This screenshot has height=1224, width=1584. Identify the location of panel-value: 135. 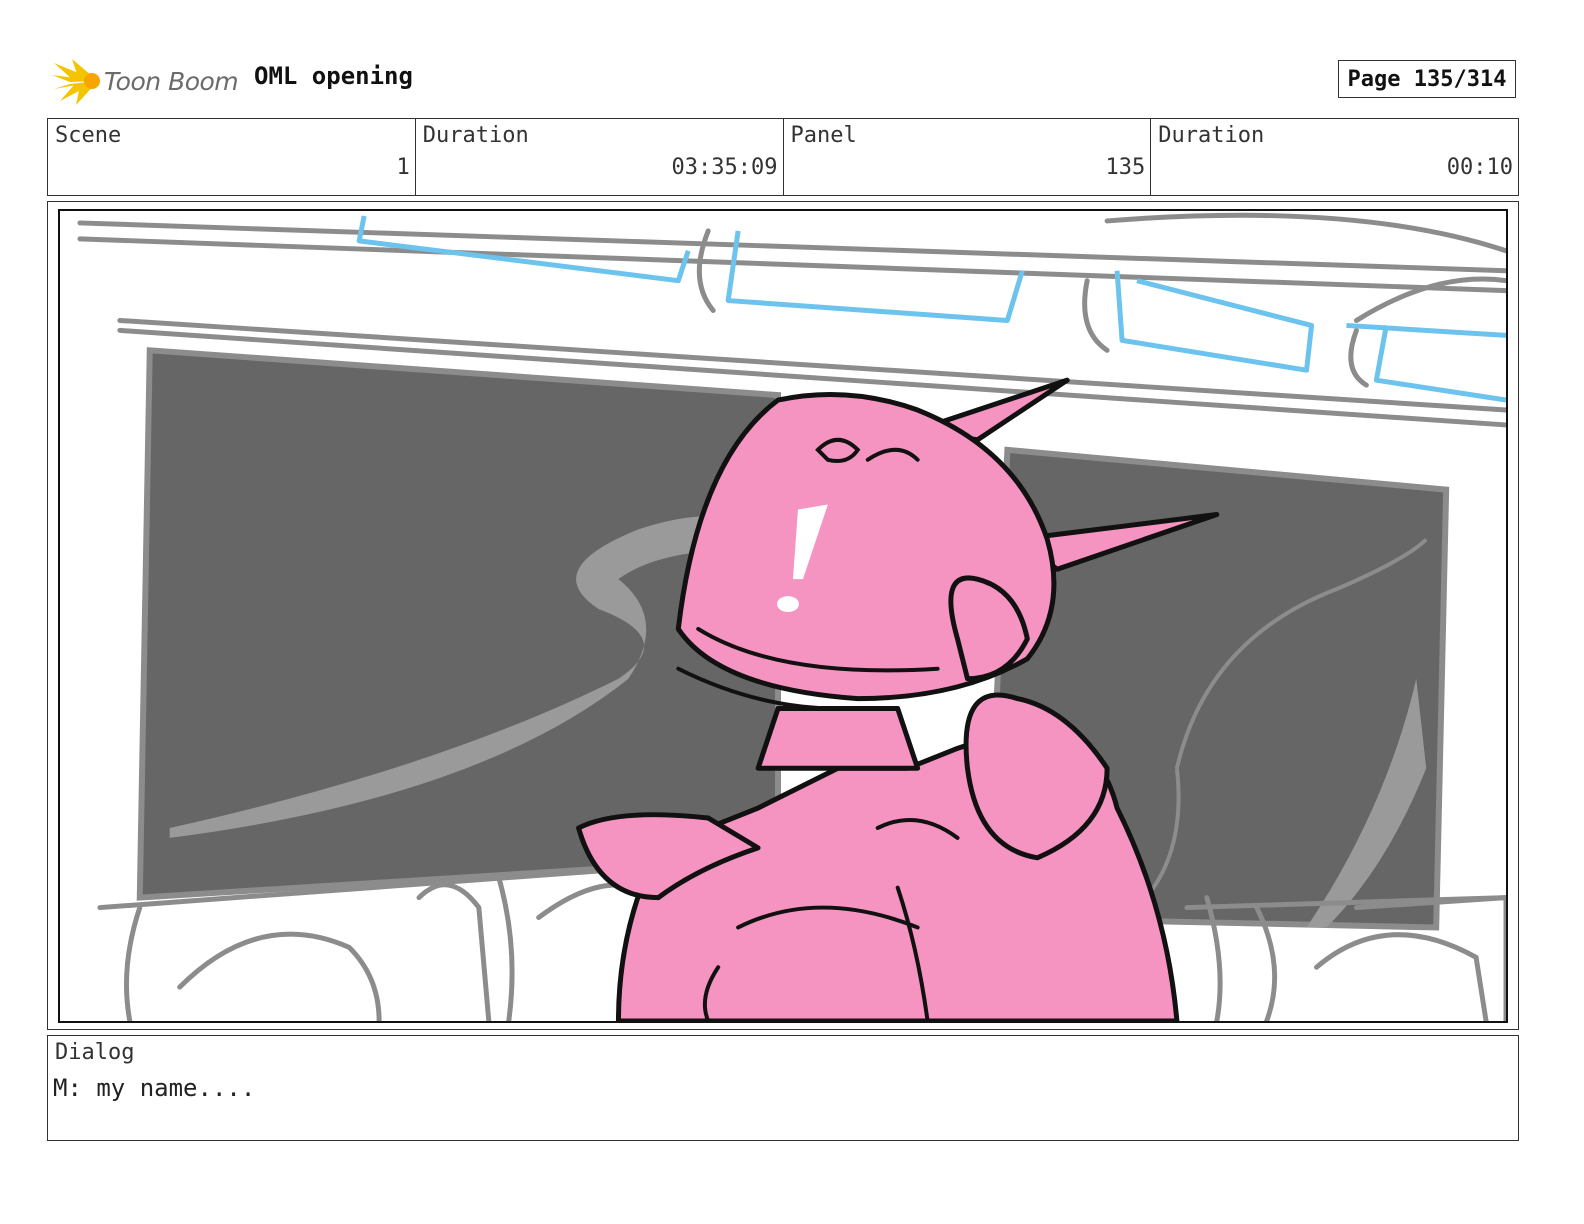
(1125, 167).